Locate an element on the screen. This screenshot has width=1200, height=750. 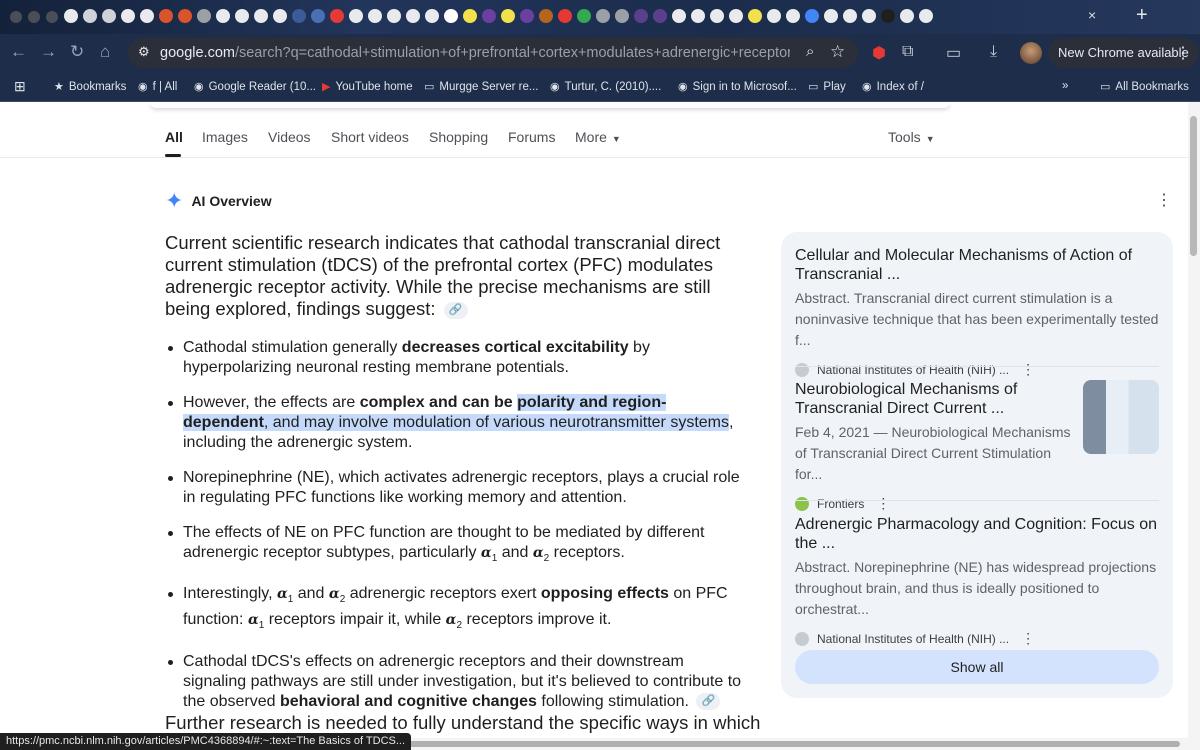
bookmark-item: ▭ Play is located at coordinates (827, 86).